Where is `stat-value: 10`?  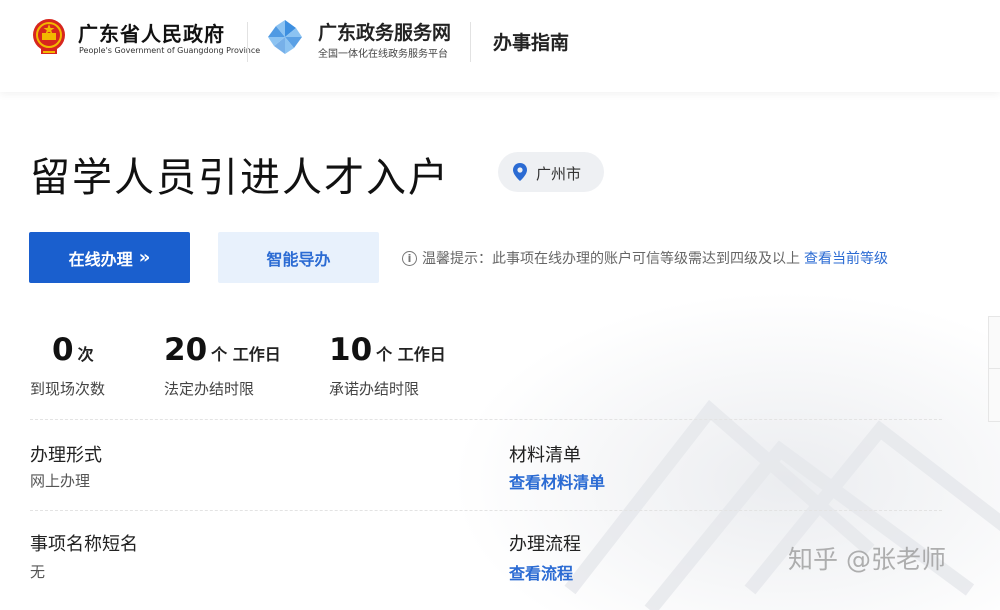 stat-value: 10 is located at coordinates (351, 350).